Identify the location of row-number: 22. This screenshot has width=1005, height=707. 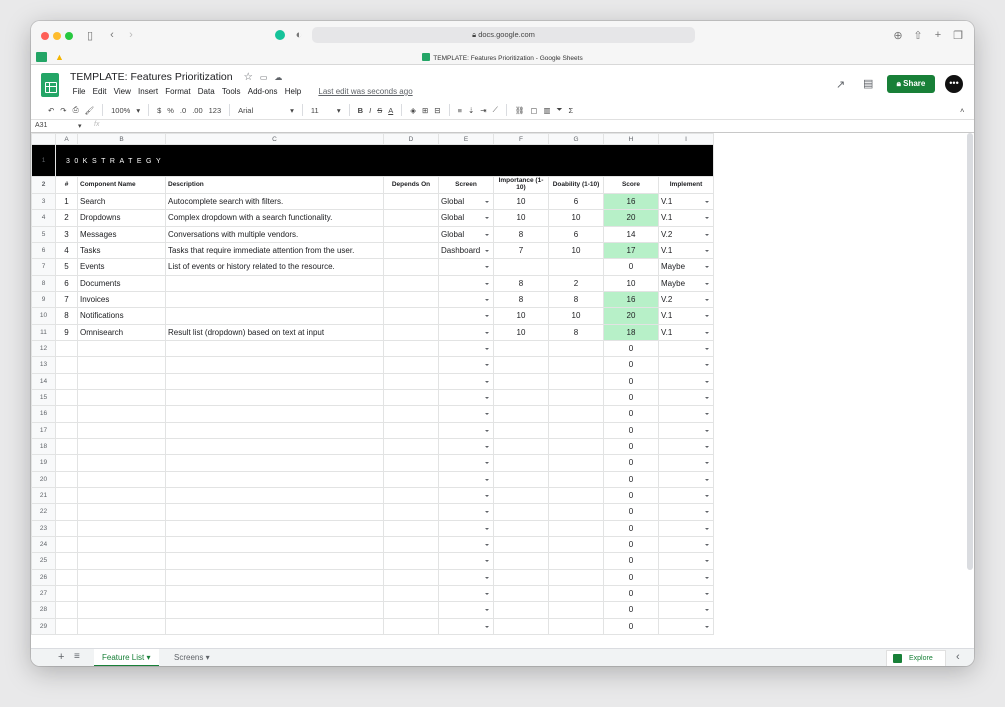
(43, 512).